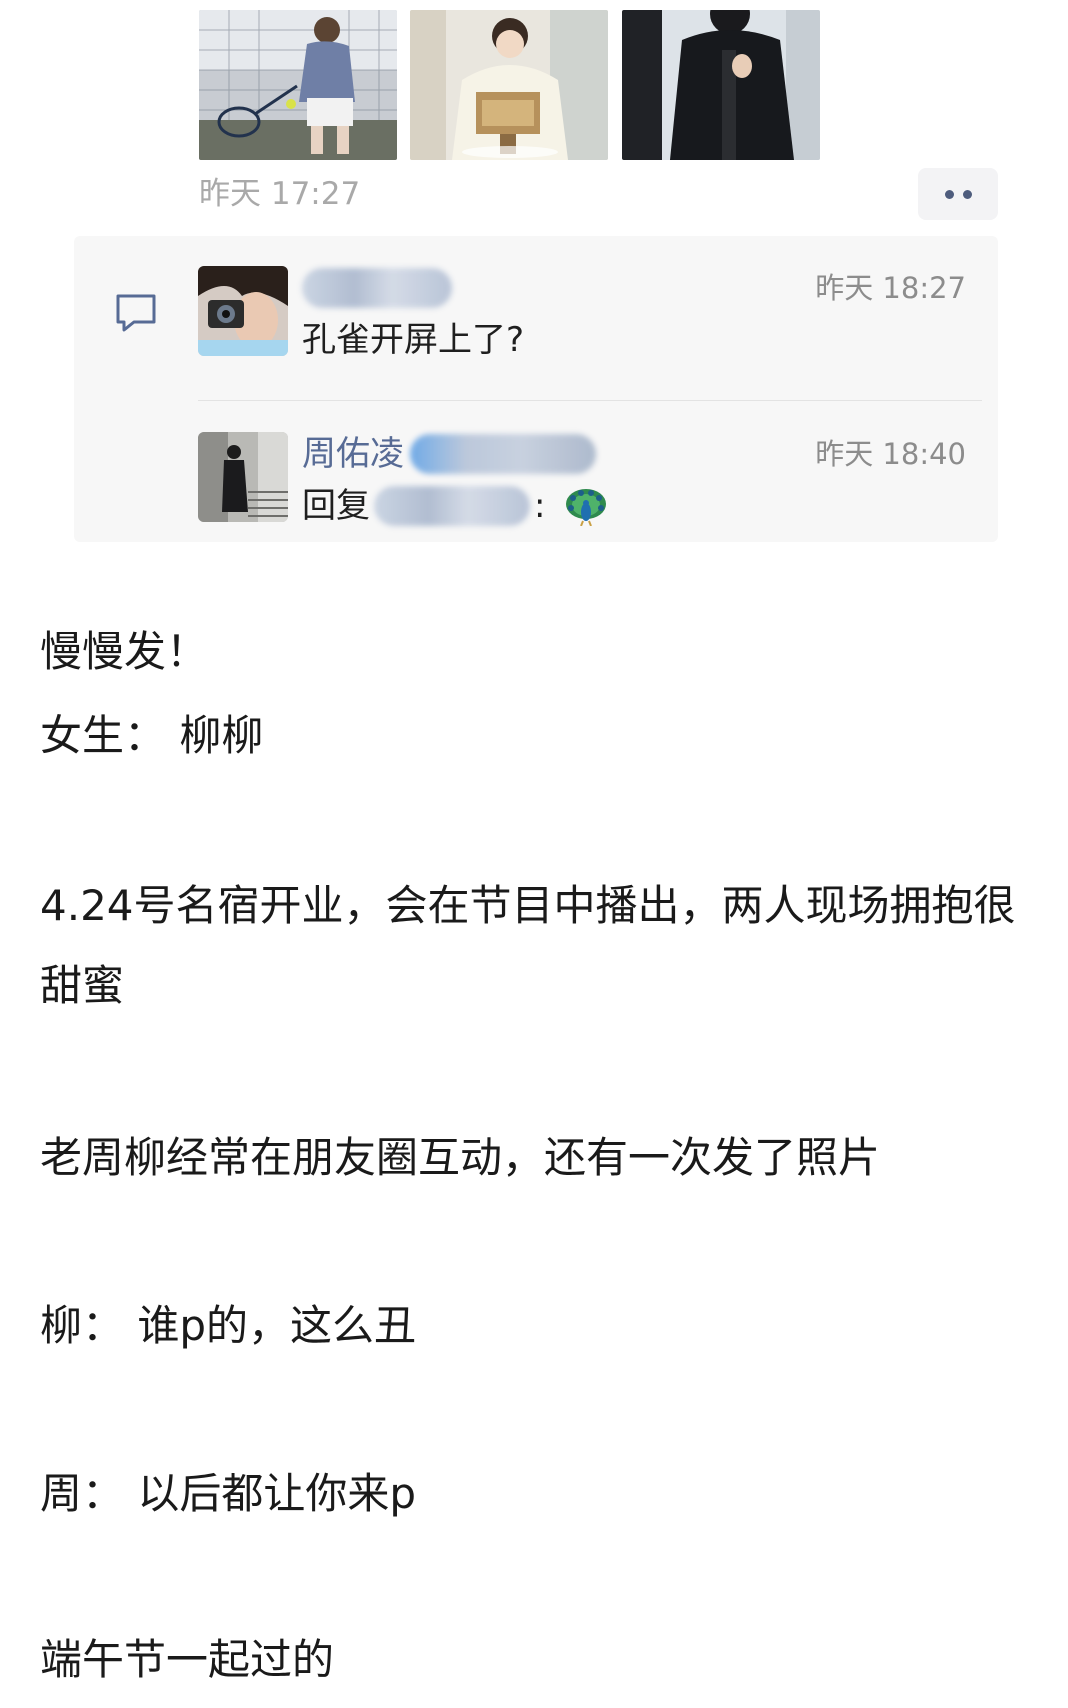  What do you see at coordinates (460, 1157) in the screenshot?
I see `article-paragraph: 老周柳经常在朋友圈互动，还有一次发了照片` at bounding box center [460, 1157].